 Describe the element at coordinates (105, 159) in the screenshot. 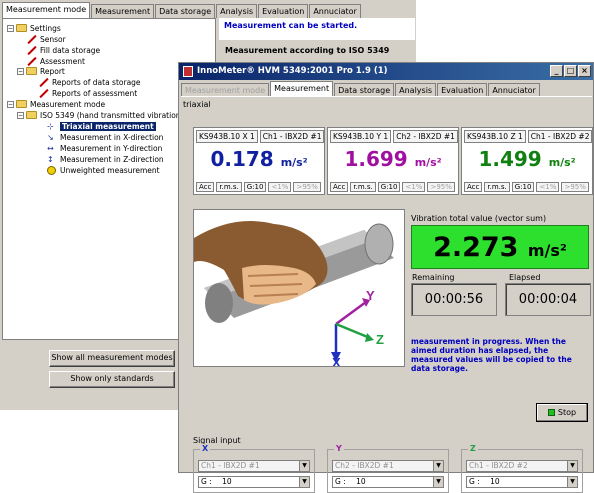

I see `tree-item-z-direction: ↕ Measurement in Z-direction` at that location.